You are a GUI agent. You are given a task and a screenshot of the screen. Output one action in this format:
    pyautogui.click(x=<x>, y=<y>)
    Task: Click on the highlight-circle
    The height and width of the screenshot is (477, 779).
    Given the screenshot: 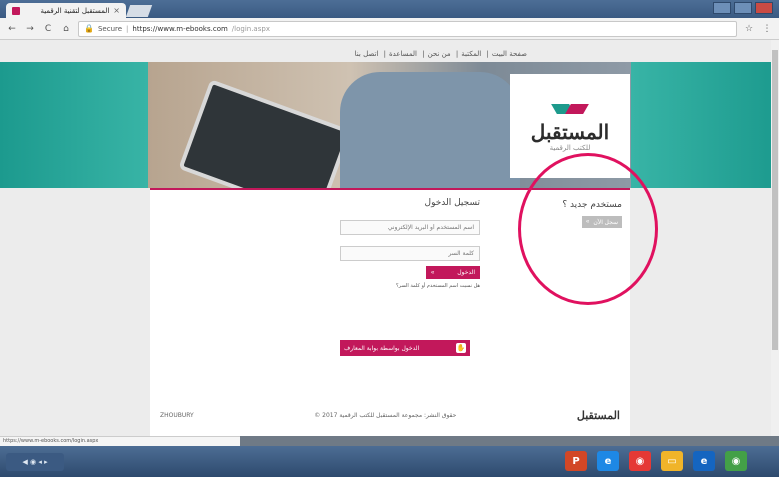 What is the action you would take?
    pyautogui.click(x=588, y=229)
    